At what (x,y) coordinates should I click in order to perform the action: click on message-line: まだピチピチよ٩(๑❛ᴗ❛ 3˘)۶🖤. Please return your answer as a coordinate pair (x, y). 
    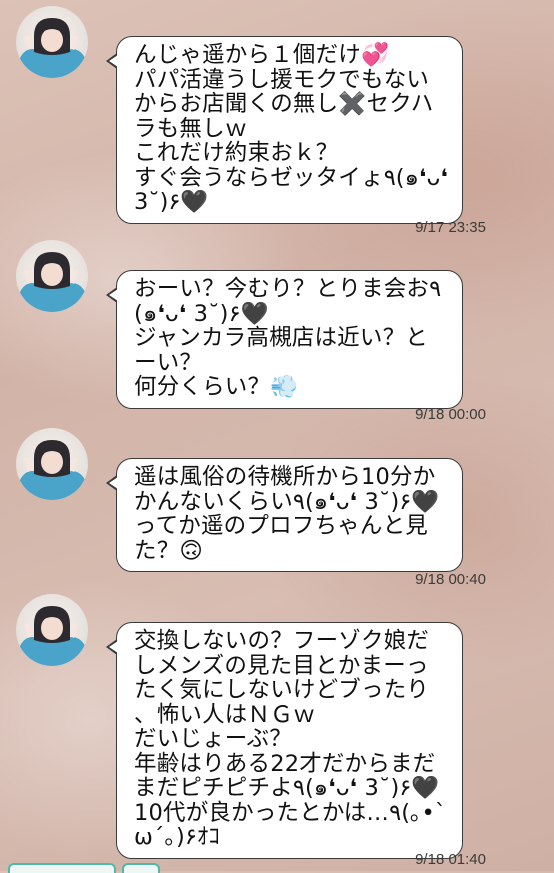
    Looking at the image, I should click on (287, 788).